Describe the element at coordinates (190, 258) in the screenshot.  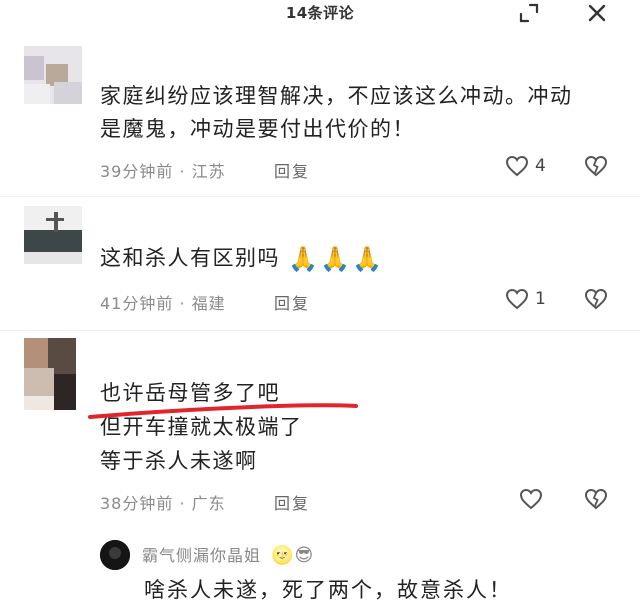
I see `comment-text-line: 这和杀人有区别吗` at that location.